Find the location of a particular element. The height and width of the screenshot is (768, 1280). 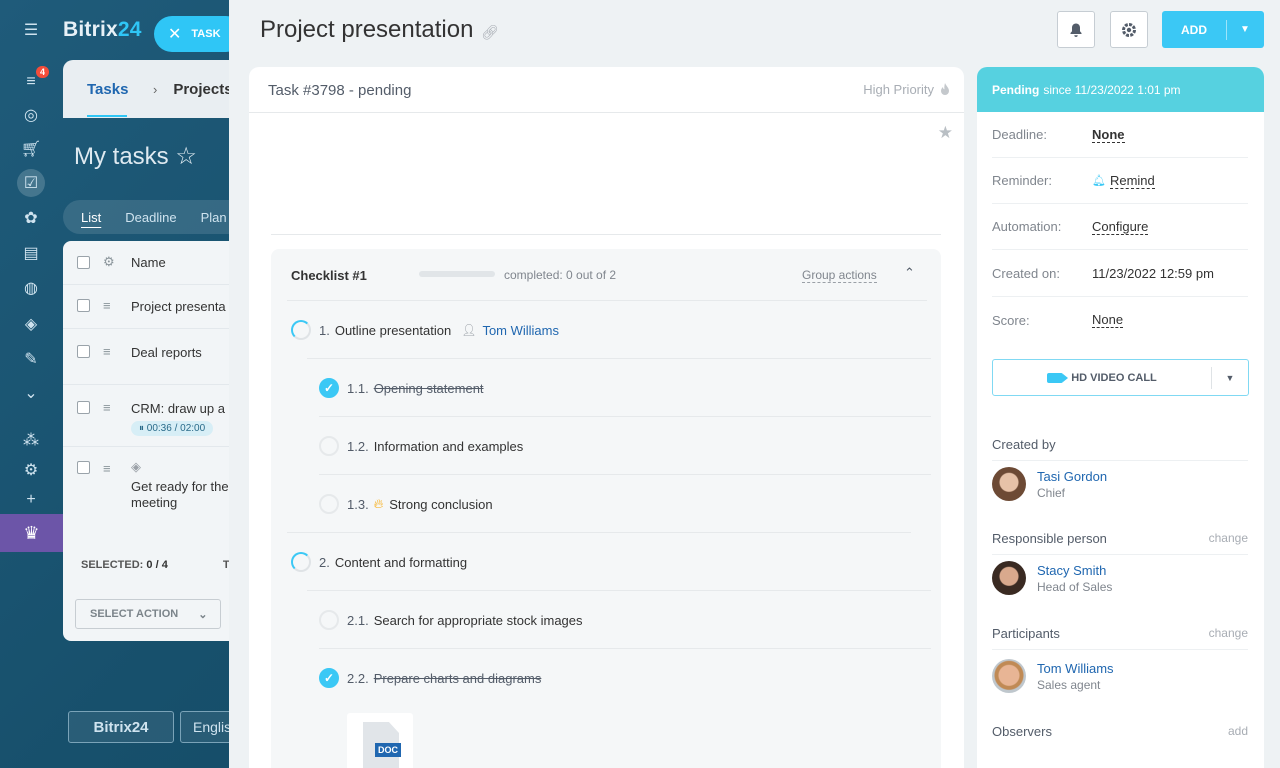

created-on-label: Created on: is located at coordinates (1026, 273).